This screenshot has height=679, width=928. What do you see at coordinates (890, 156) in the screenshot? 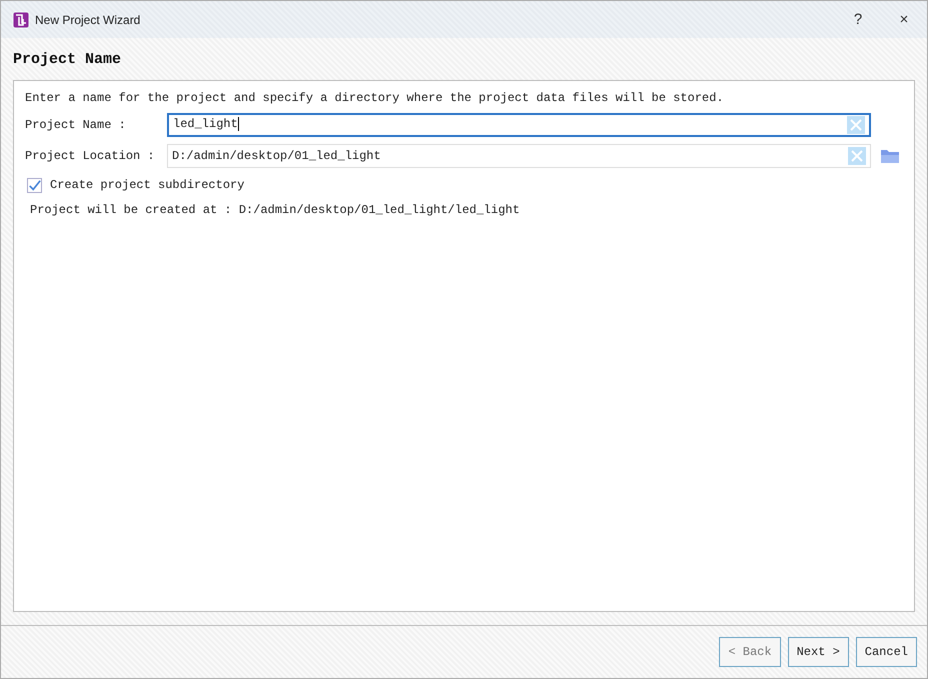
I see `folder-icon` at bounding box center [890, 156].